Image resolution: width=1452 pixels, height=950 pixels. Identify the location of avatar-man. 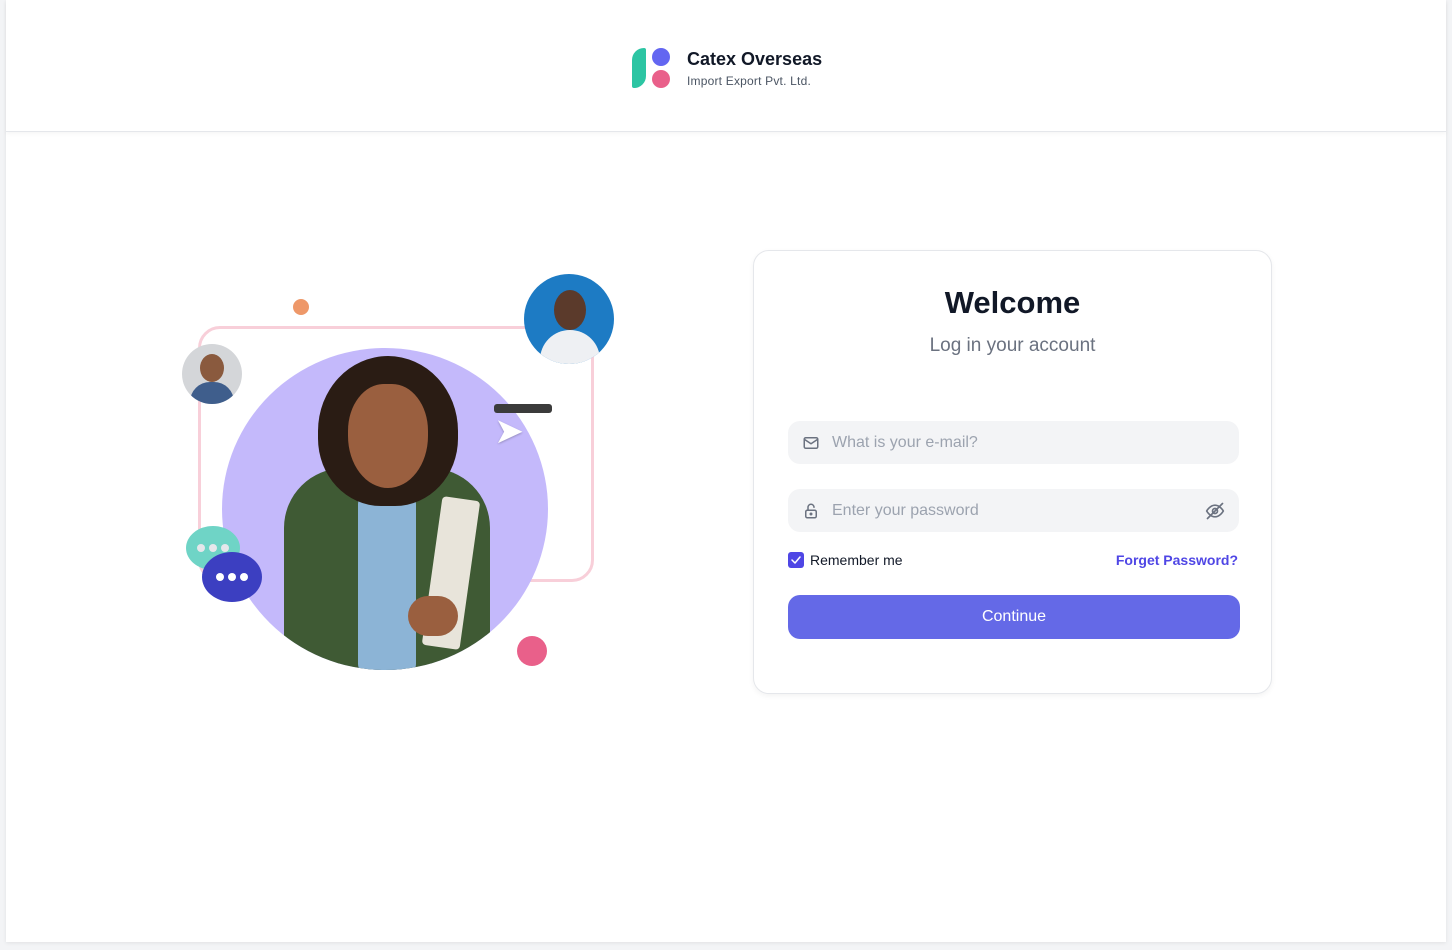
(212, 374).